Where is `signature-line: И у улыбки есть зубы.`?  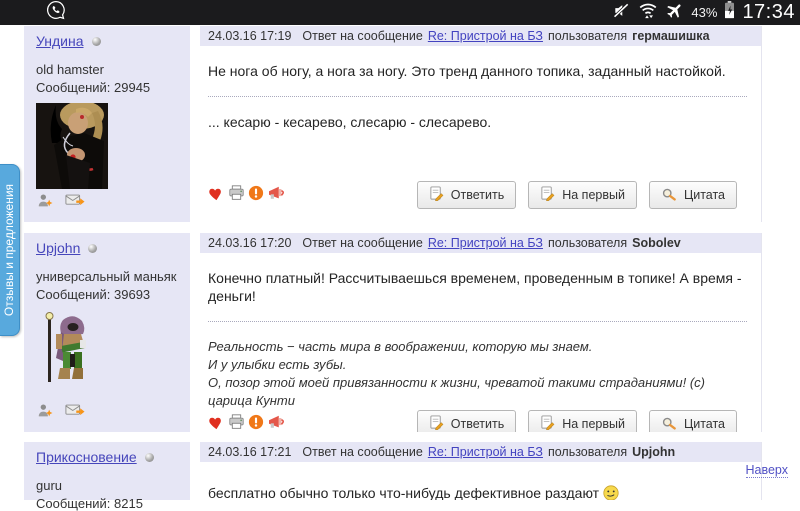 signature-line: И у улыбки есть зубы. is located at coordinates (277, 364).